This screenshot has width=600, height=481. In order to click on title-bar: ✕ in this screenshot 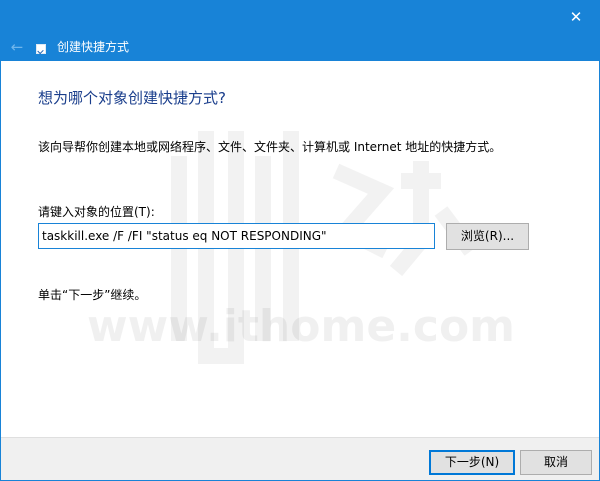, I will do `click(300, 17)`.